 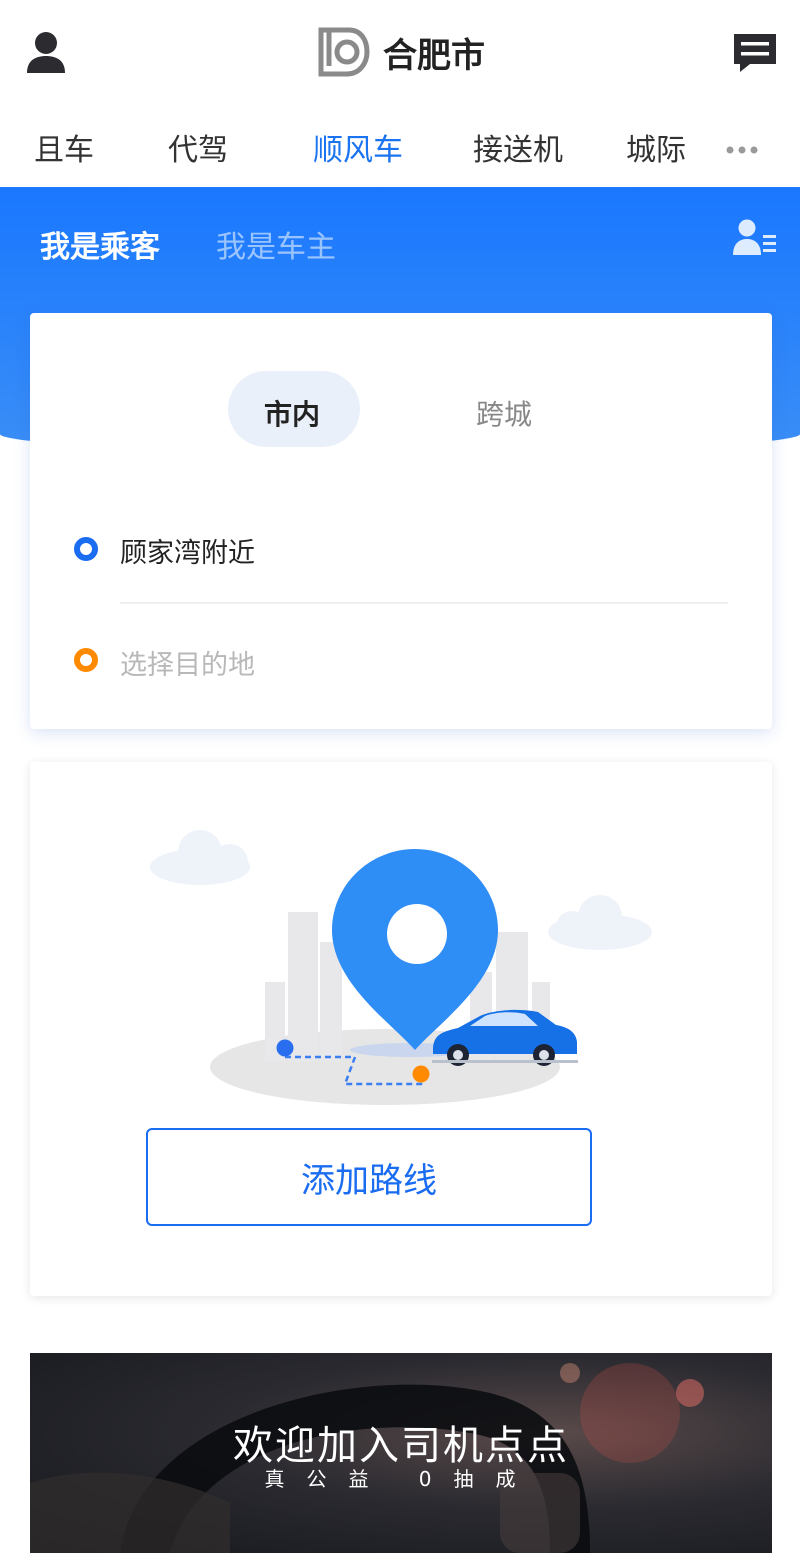 What do you see at coordinates (344, 52) in the screenshot?
I see `didi-logo-icon` at bounding box center [344, 52].